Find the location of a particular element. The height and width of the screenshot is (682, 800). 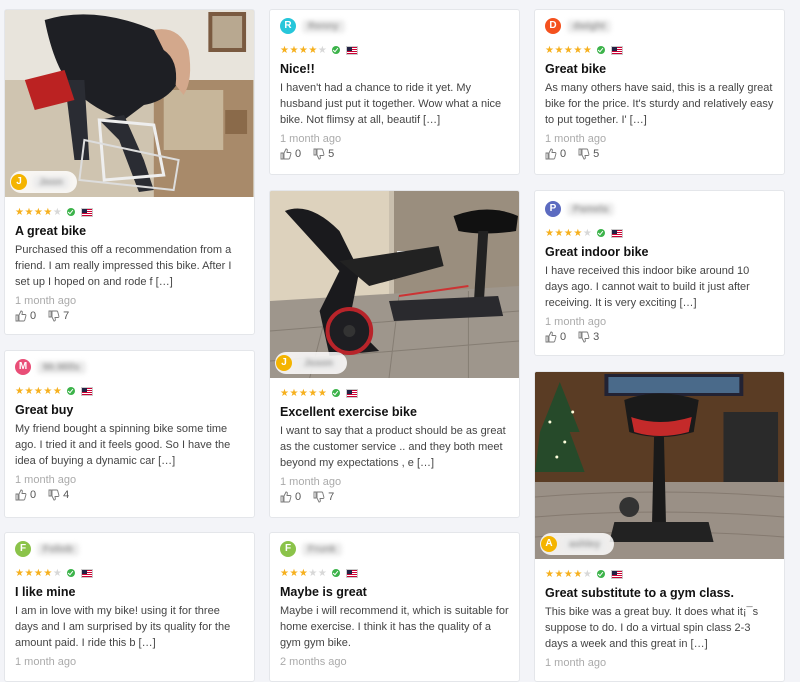

votes: 0 3 is located at coordinates (659, 337).